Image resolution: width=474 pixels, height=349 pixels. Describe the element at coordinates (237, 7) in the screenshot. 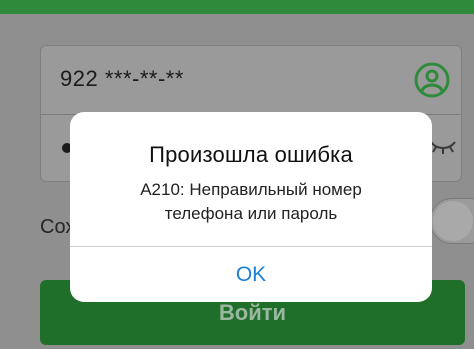

I see `top-bar` at that location.